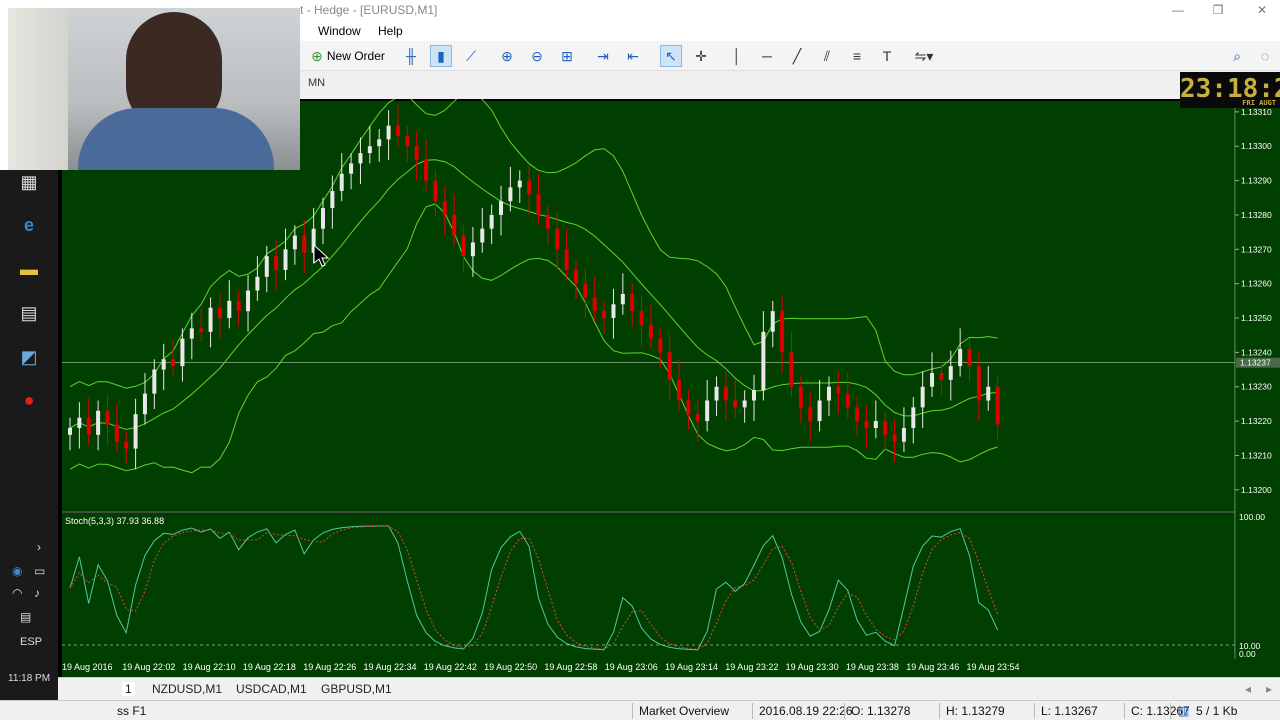 The width and height of the screenshot is (1280, 720). I want to click on zoom-out-icon: ⊖, so click(537, 56).